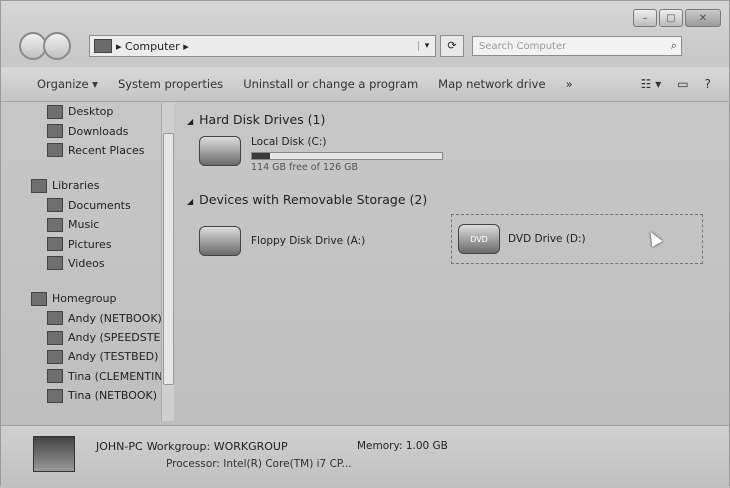 The width and height of the screenshot is (730, 488). I want to click on sidebar-item-label: Videos, so click(86, 263).